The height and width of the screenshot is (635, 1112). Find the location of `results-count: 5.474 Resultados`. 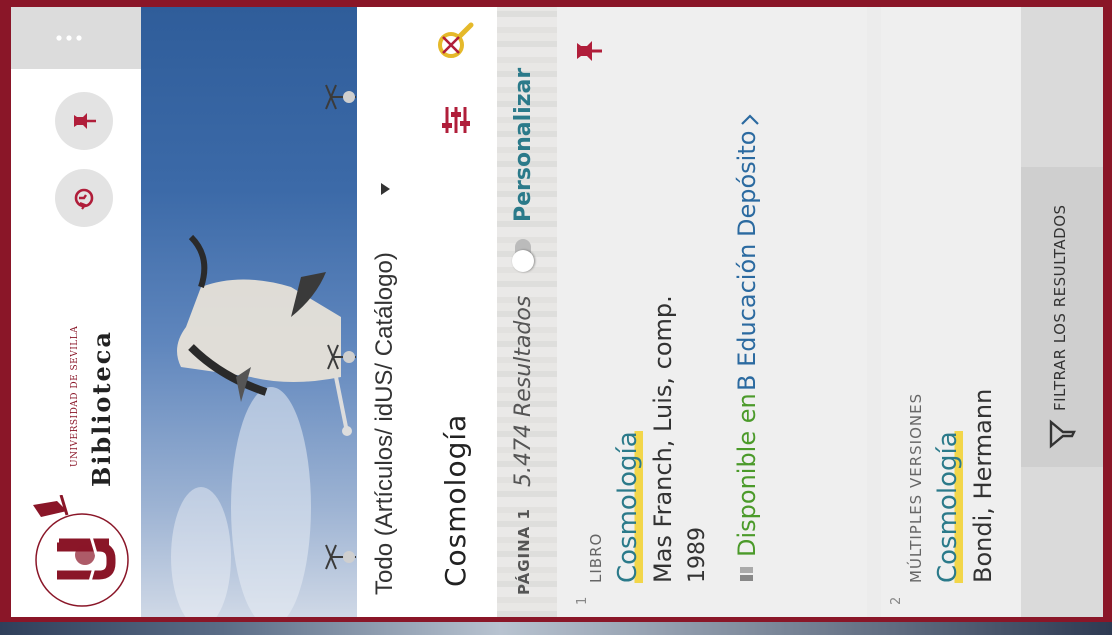

results-count: 5.474 Resultados is located at coordinates (523, 391).